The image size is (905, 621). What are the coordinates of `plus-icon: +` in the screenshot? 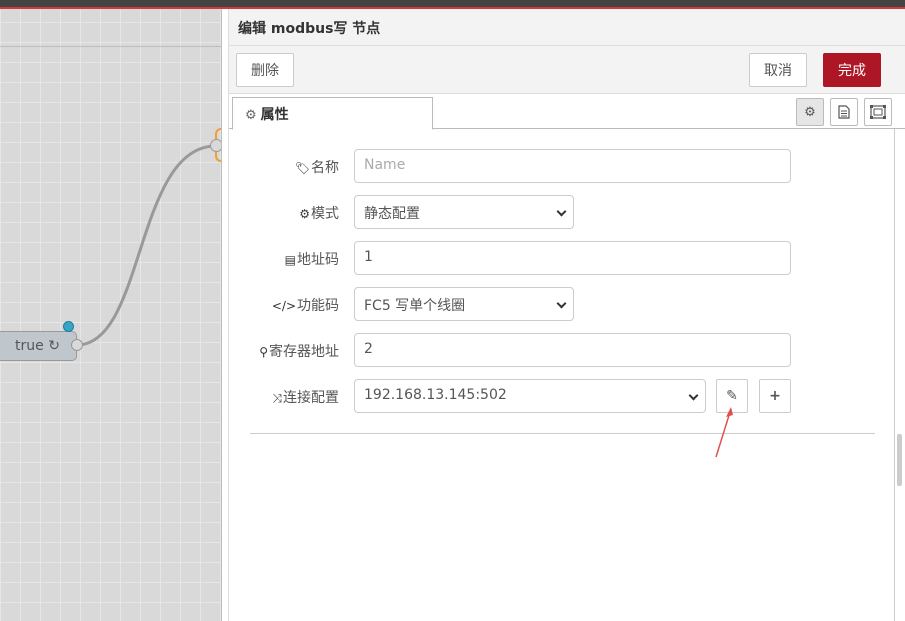 It's located at (775, 396).